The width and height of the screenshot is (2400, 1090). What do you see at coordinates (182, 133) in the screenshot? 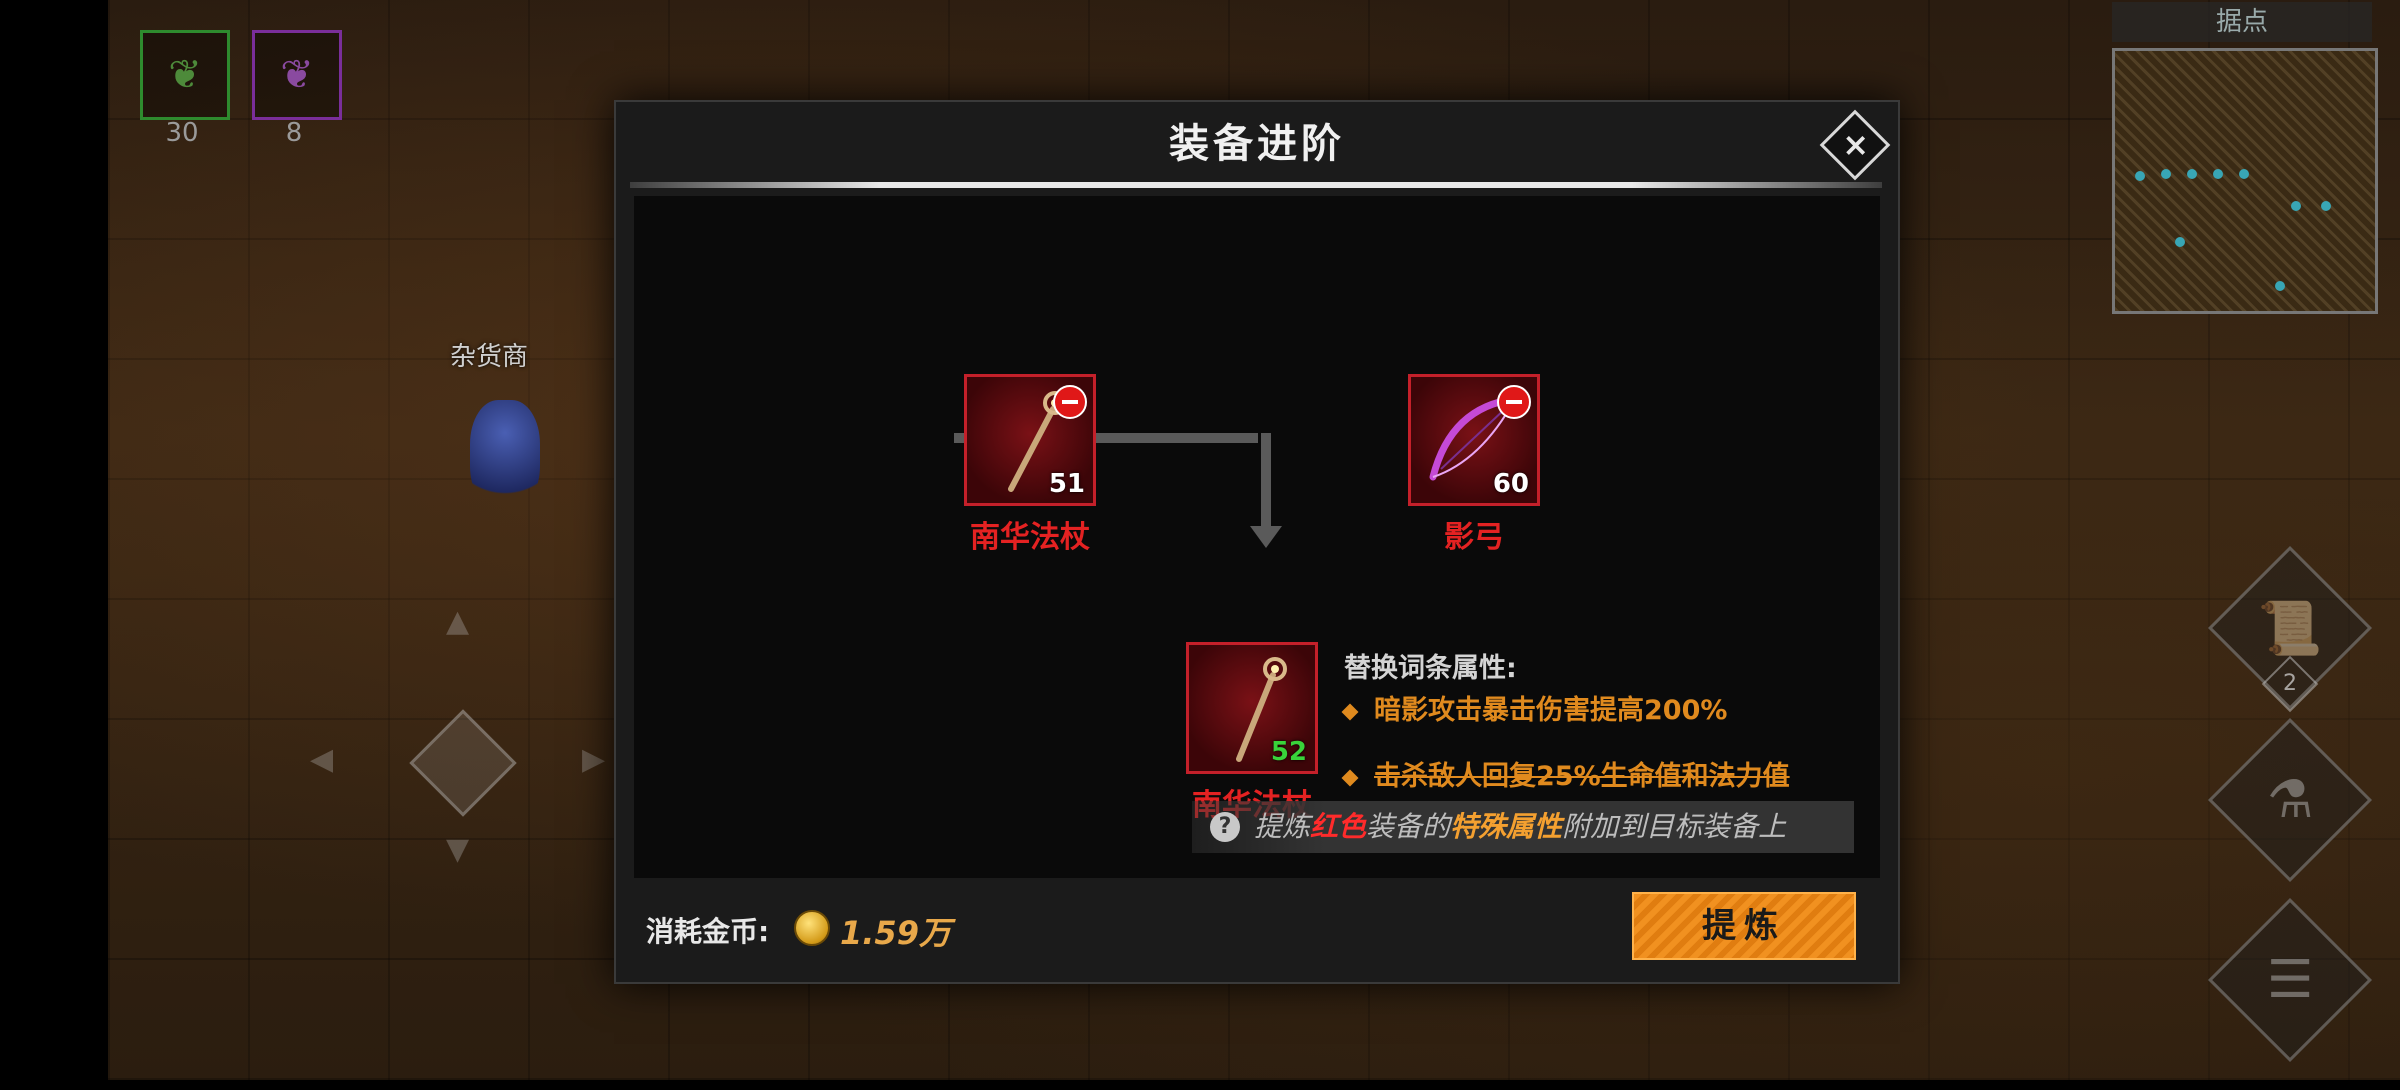
I see `green-pouch-count: 30` at bounding box center [182, 133].